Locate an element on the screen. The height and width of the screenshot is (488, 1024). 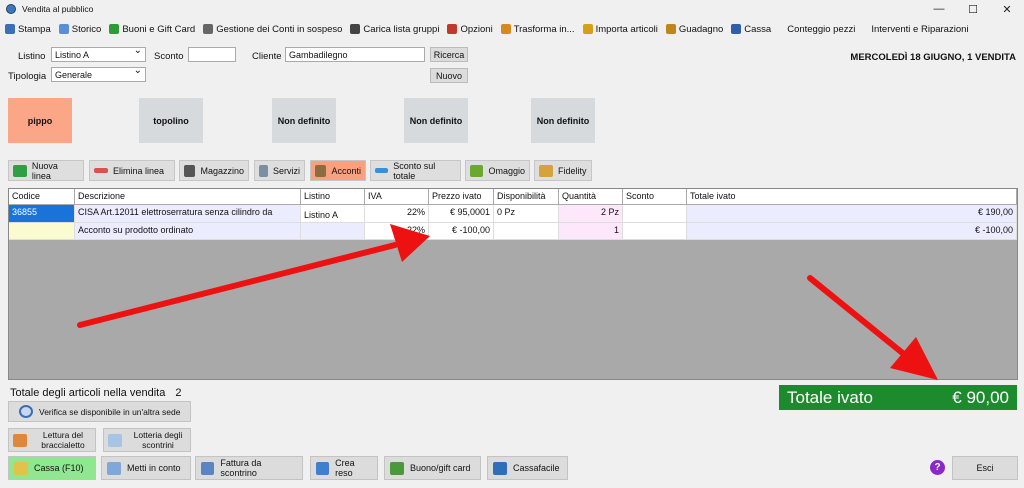
cassa-f10-button: Cassa (F10) is located at coordinates (52, 468).